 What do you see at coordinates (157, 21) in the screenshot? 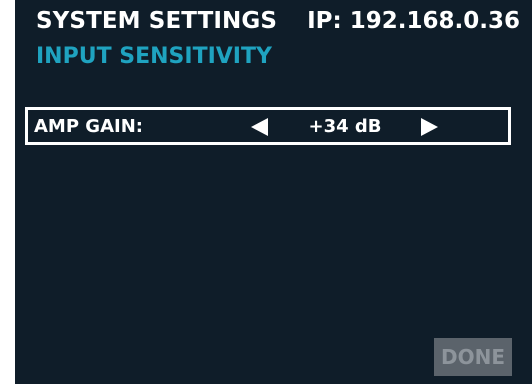
I see `page-title: SYSTEM SETTINGS` at bounding box center [157, 21].